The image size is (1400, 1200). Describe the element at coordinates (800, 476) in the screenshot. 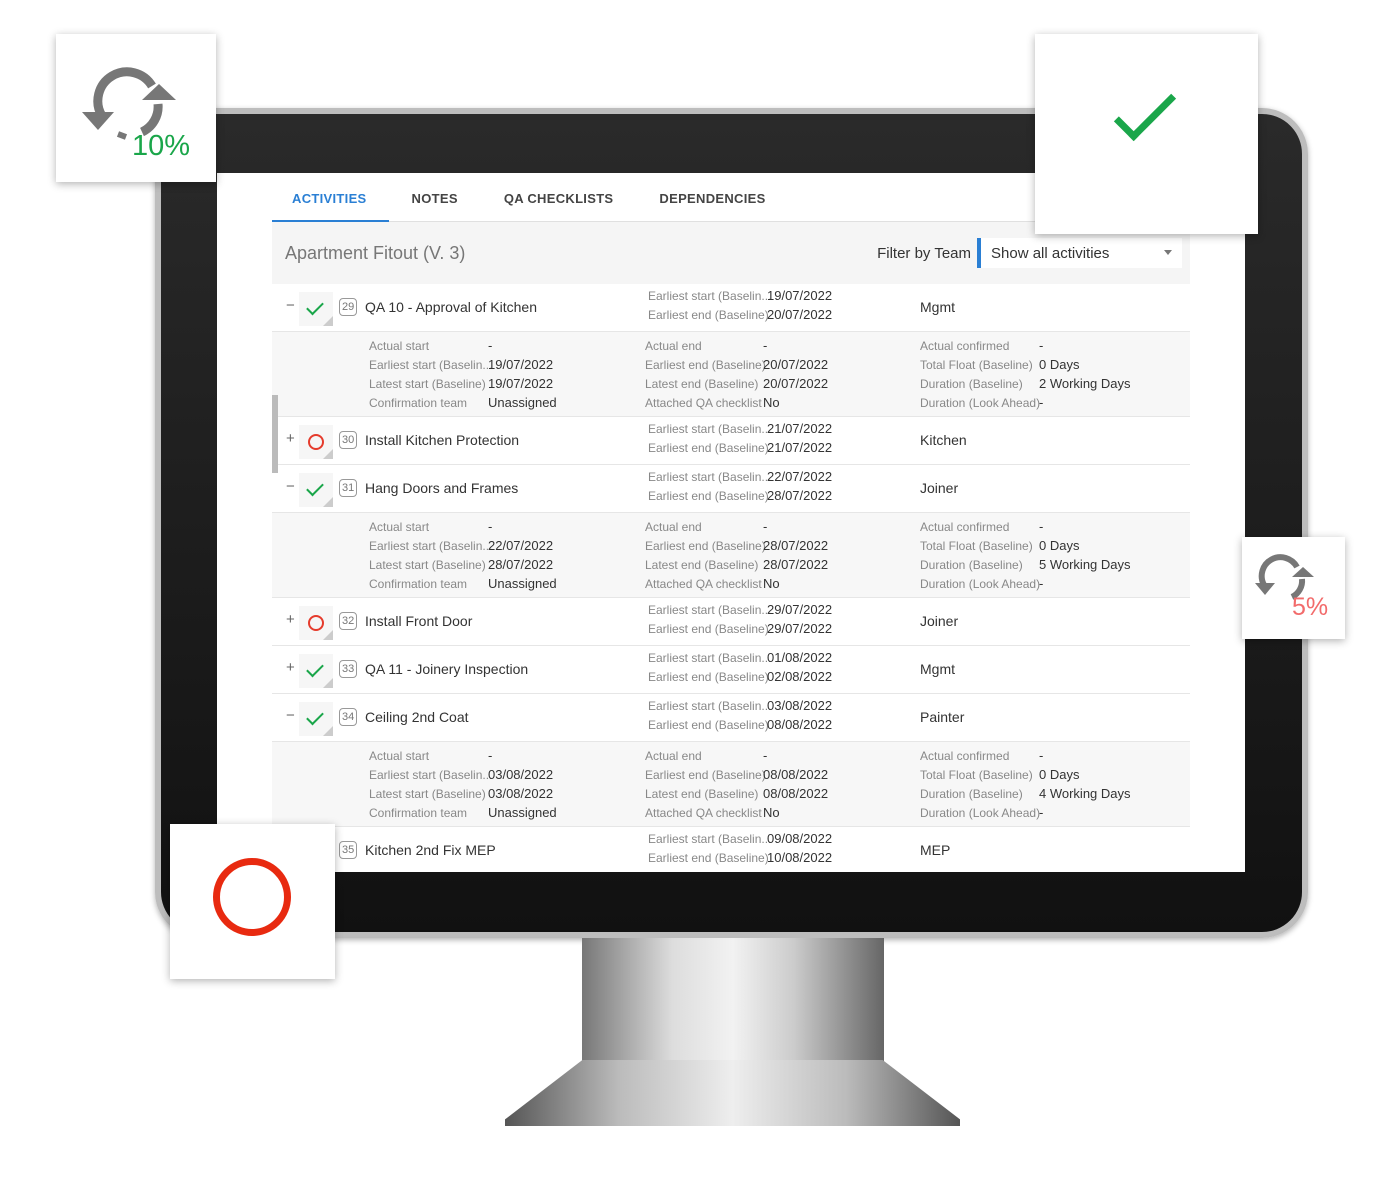

I see `field-value: 22/07/2022` at that location.